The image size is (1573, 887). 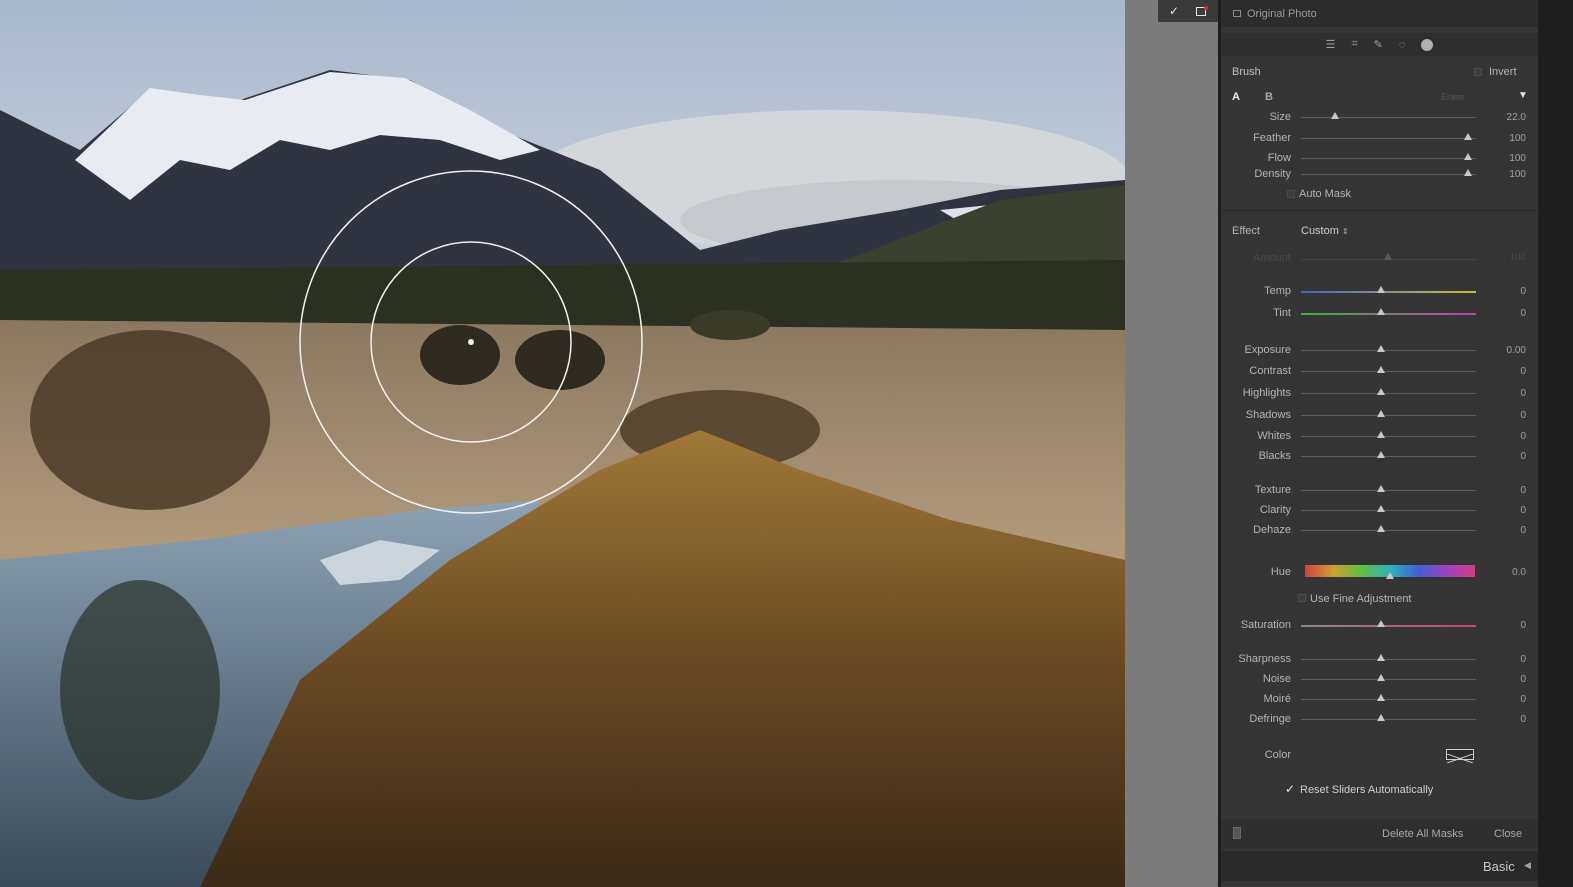 What do you see at coordinates (1302, 598) in the screenshot?
I see `fine-adjust-checkbox` at bounding box center [1302, 598].